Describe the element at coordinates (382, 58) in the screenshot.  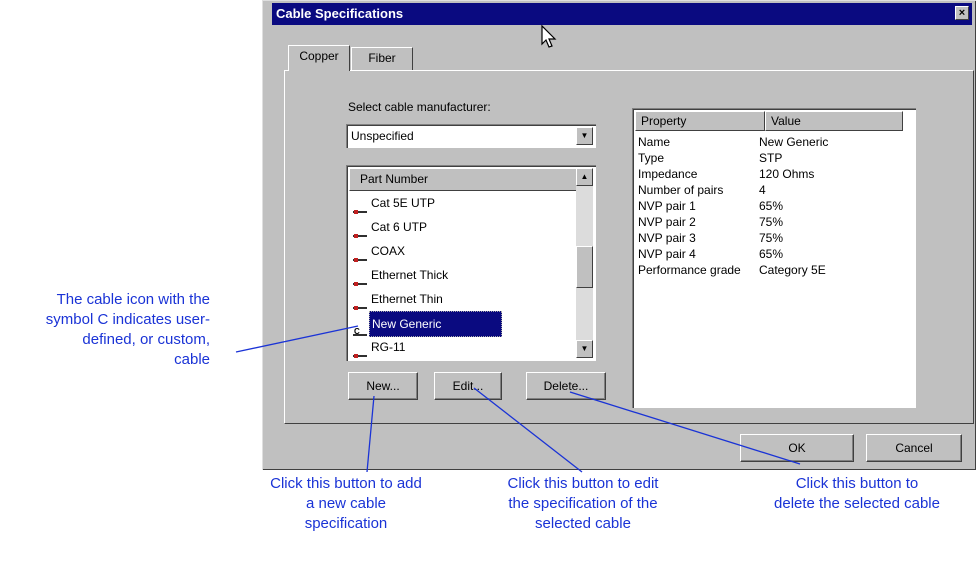
I see `tab-fiber: Fiber` at that location.